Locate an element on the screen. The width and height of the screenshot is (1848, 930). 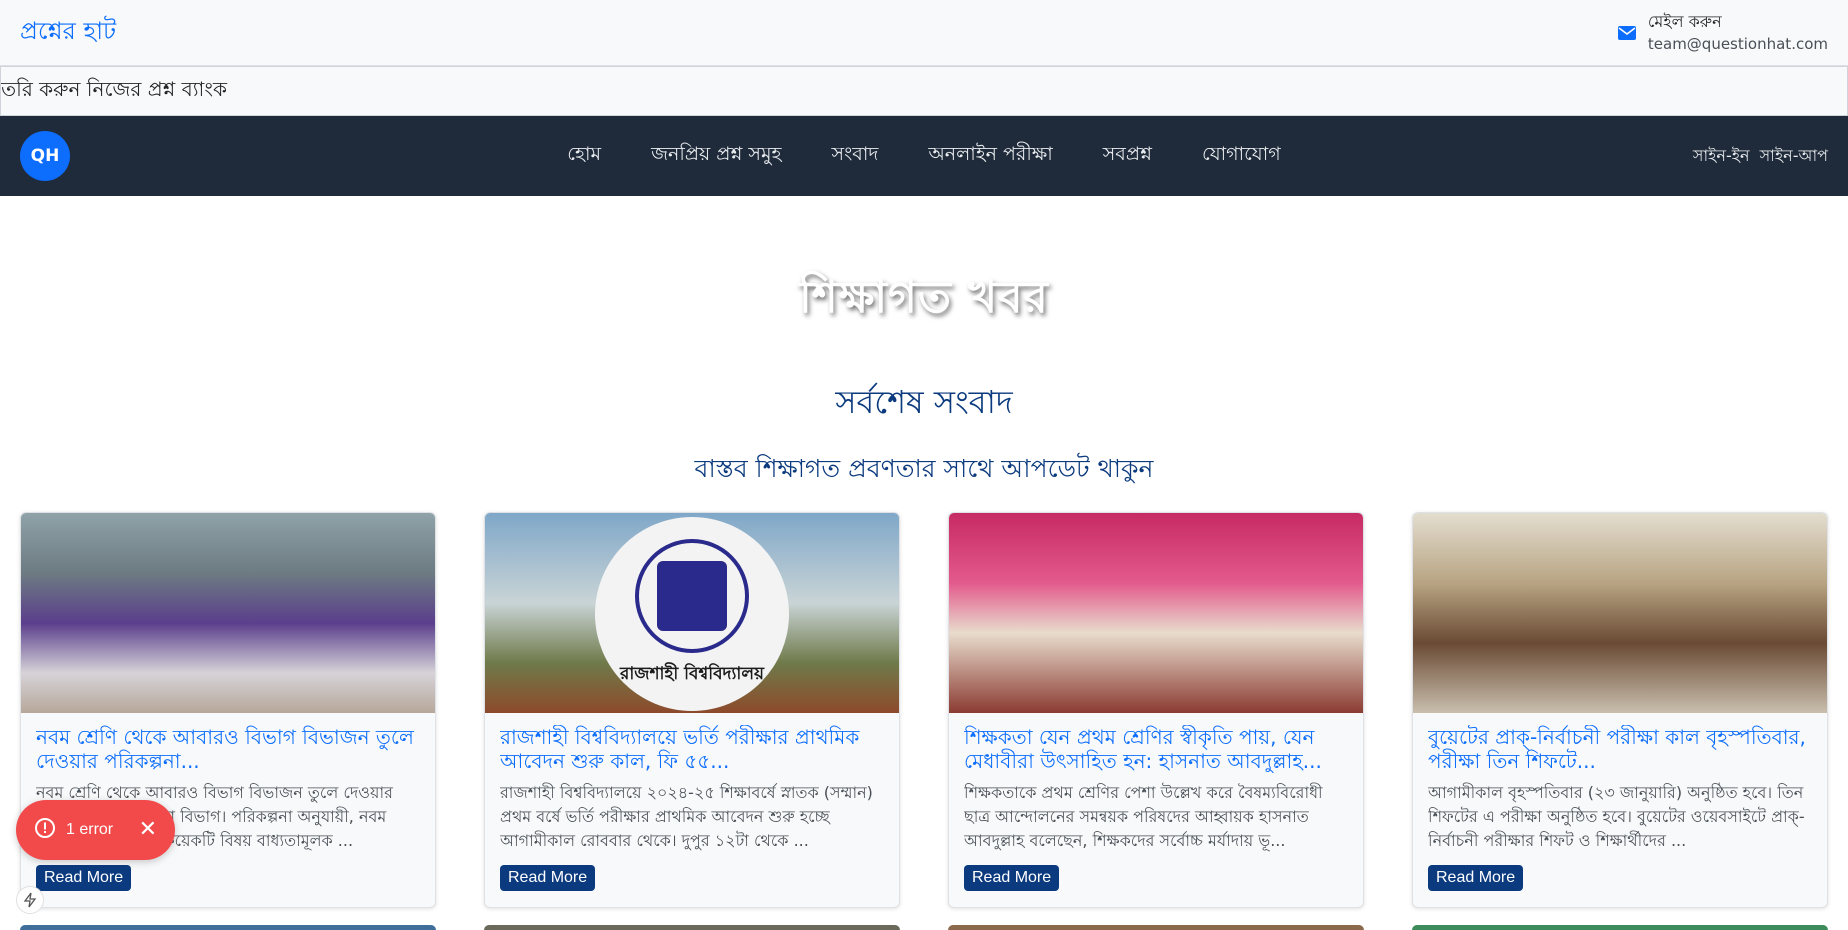
sign-in-link: সাইন-ইন is located at coordinates (1721, 156).